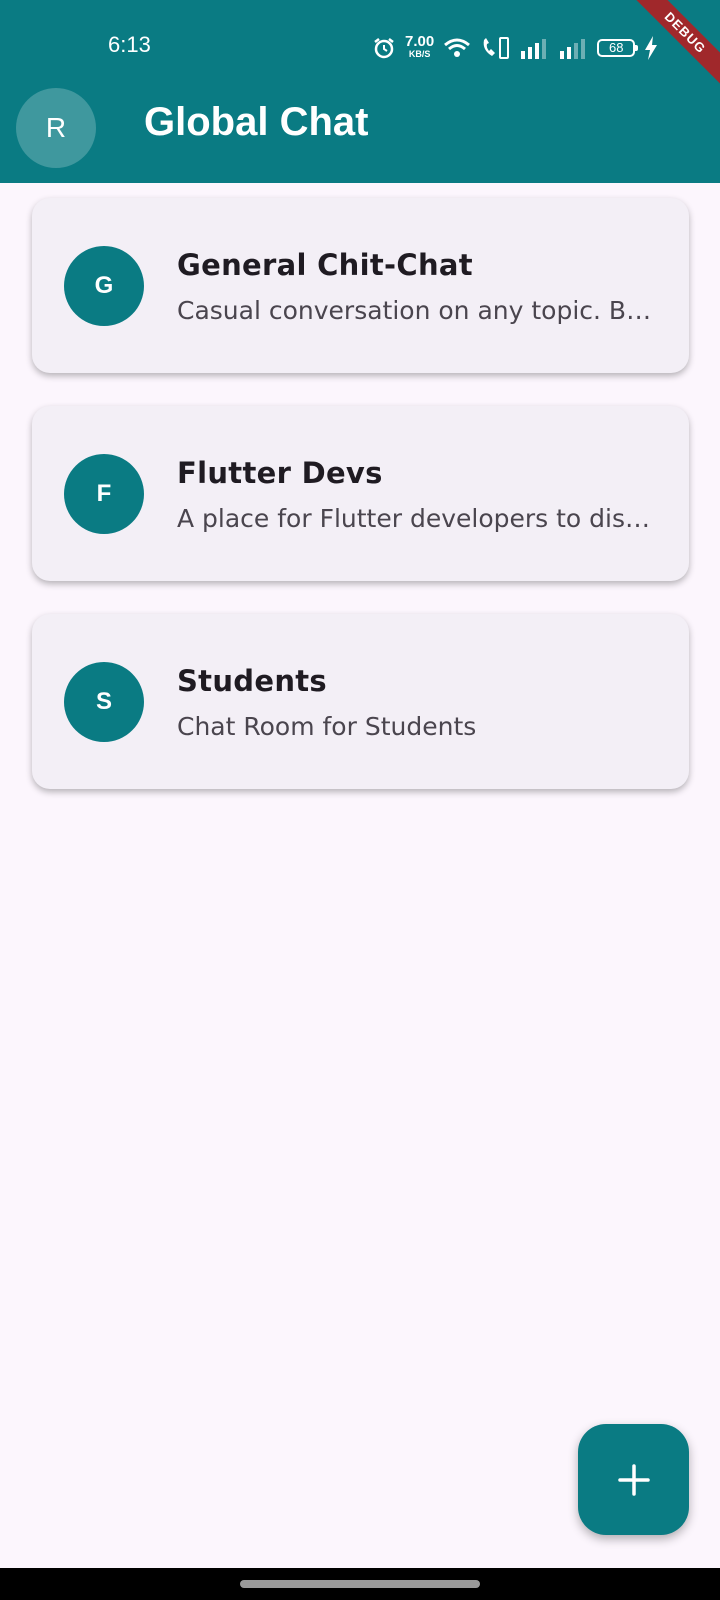  I want to click on network-speed: 7.00 KB/S, so click(420, 46).